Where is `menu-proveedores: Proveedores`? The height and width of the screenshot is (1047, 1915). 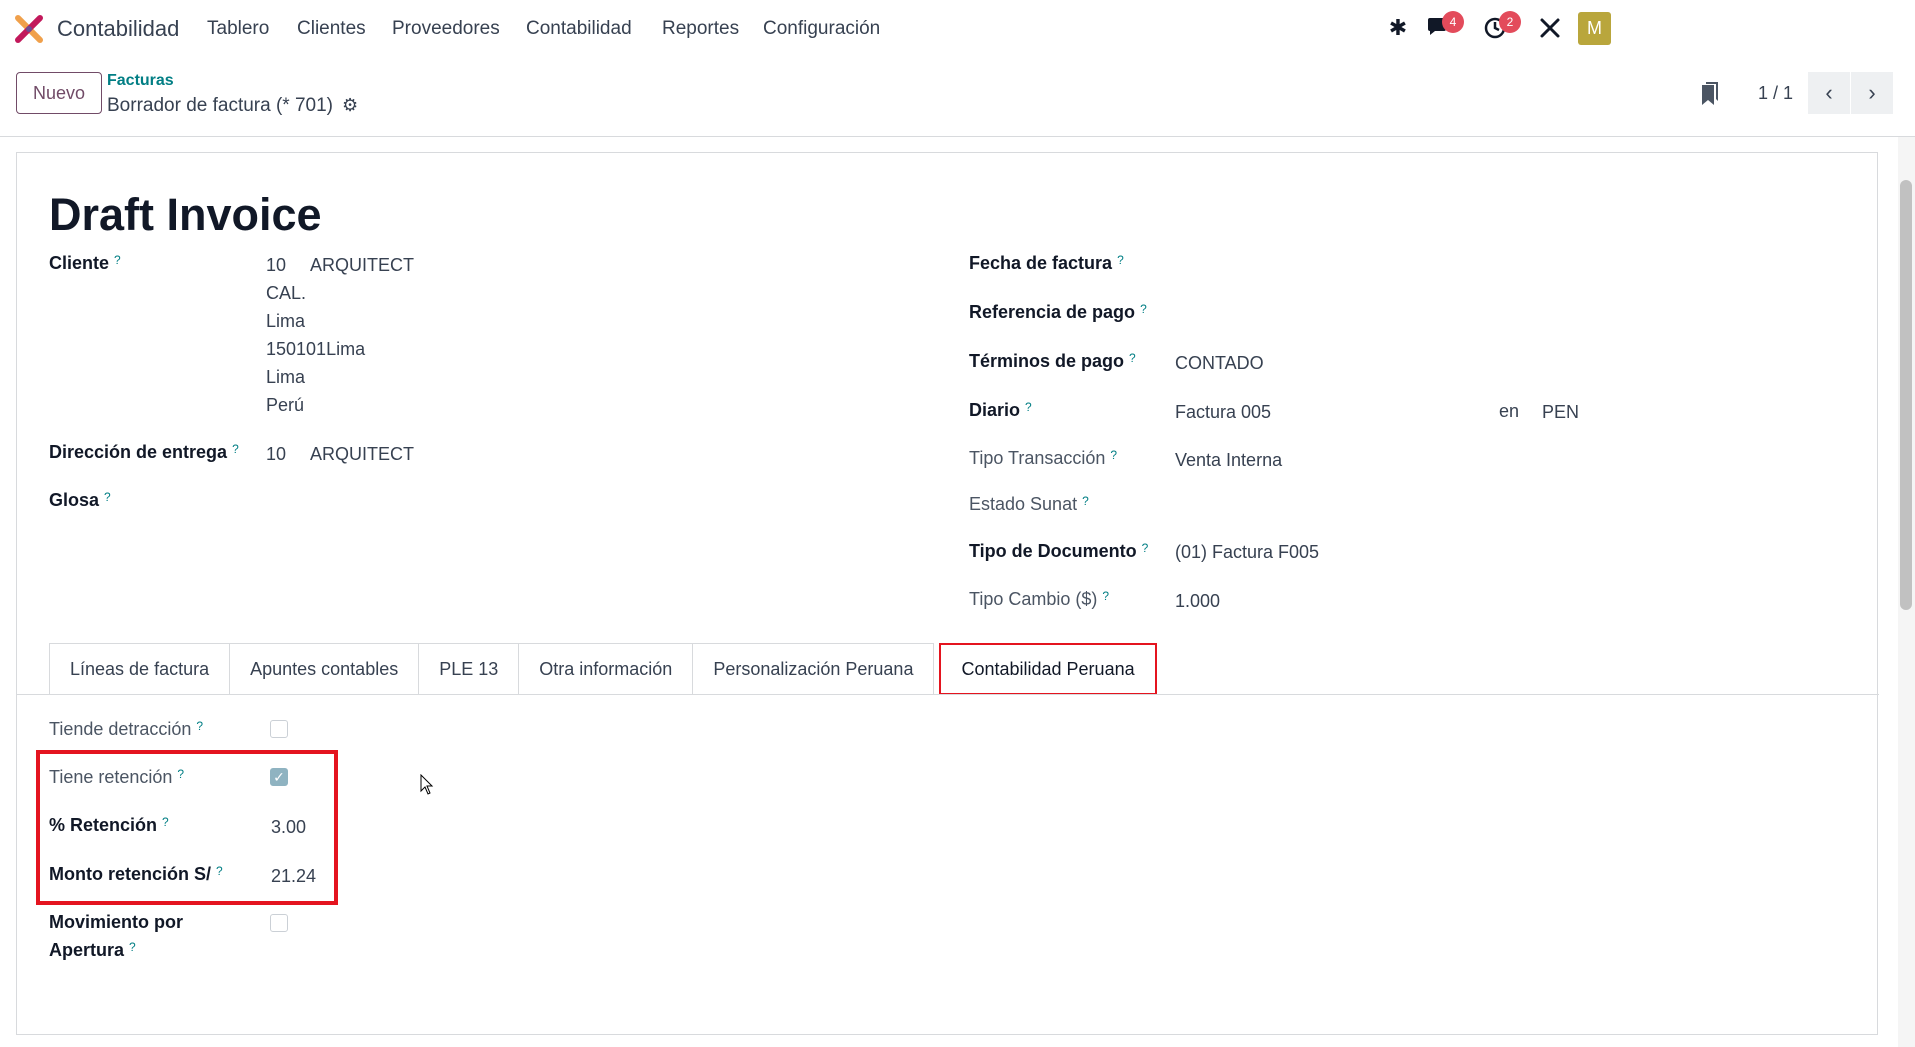
menu-proveedores: Proveedores is located at coordinates (446, 29).